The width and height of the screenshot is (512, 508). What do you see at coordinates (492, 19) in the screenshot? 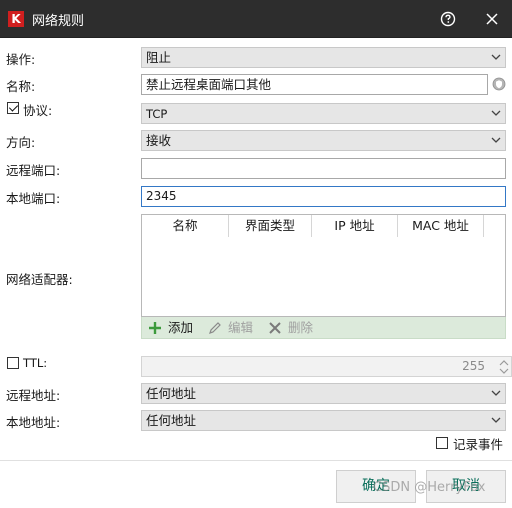
I see `close-icon` at bounding box center [492, 19].